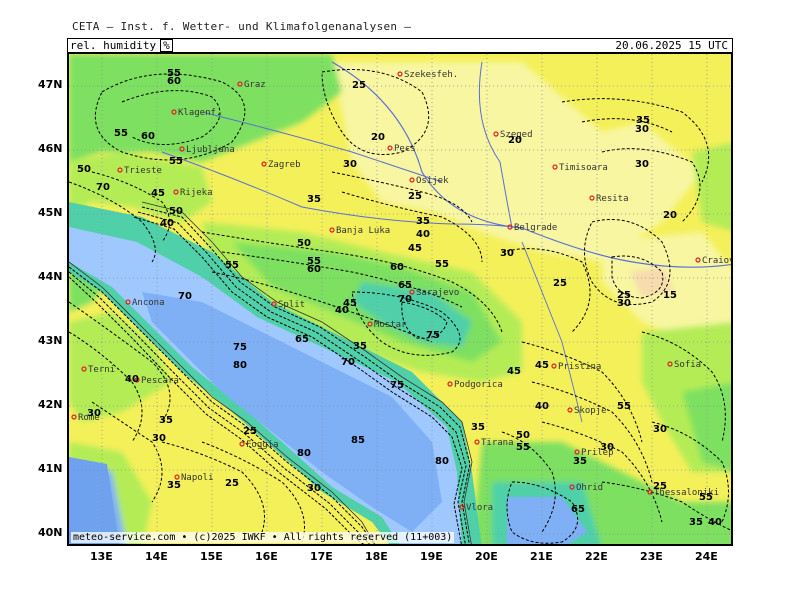 Image resolution: width=800 pixels, height=600 pixels. I want to click on lon-label-16e: 16E, so click(266, 556).